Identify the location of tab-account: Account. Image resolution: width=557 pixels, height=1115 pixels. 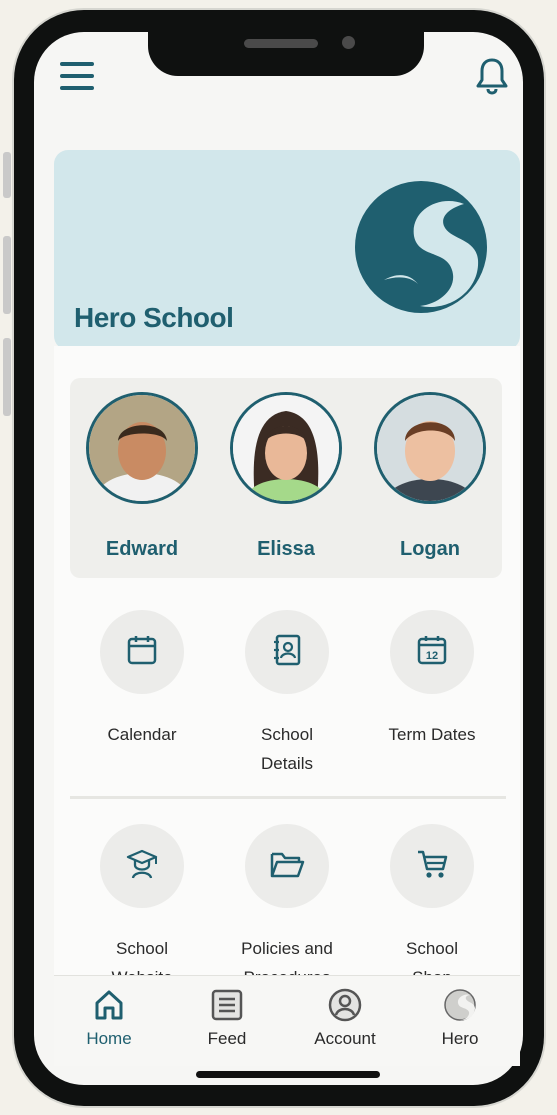
(345, 1018).